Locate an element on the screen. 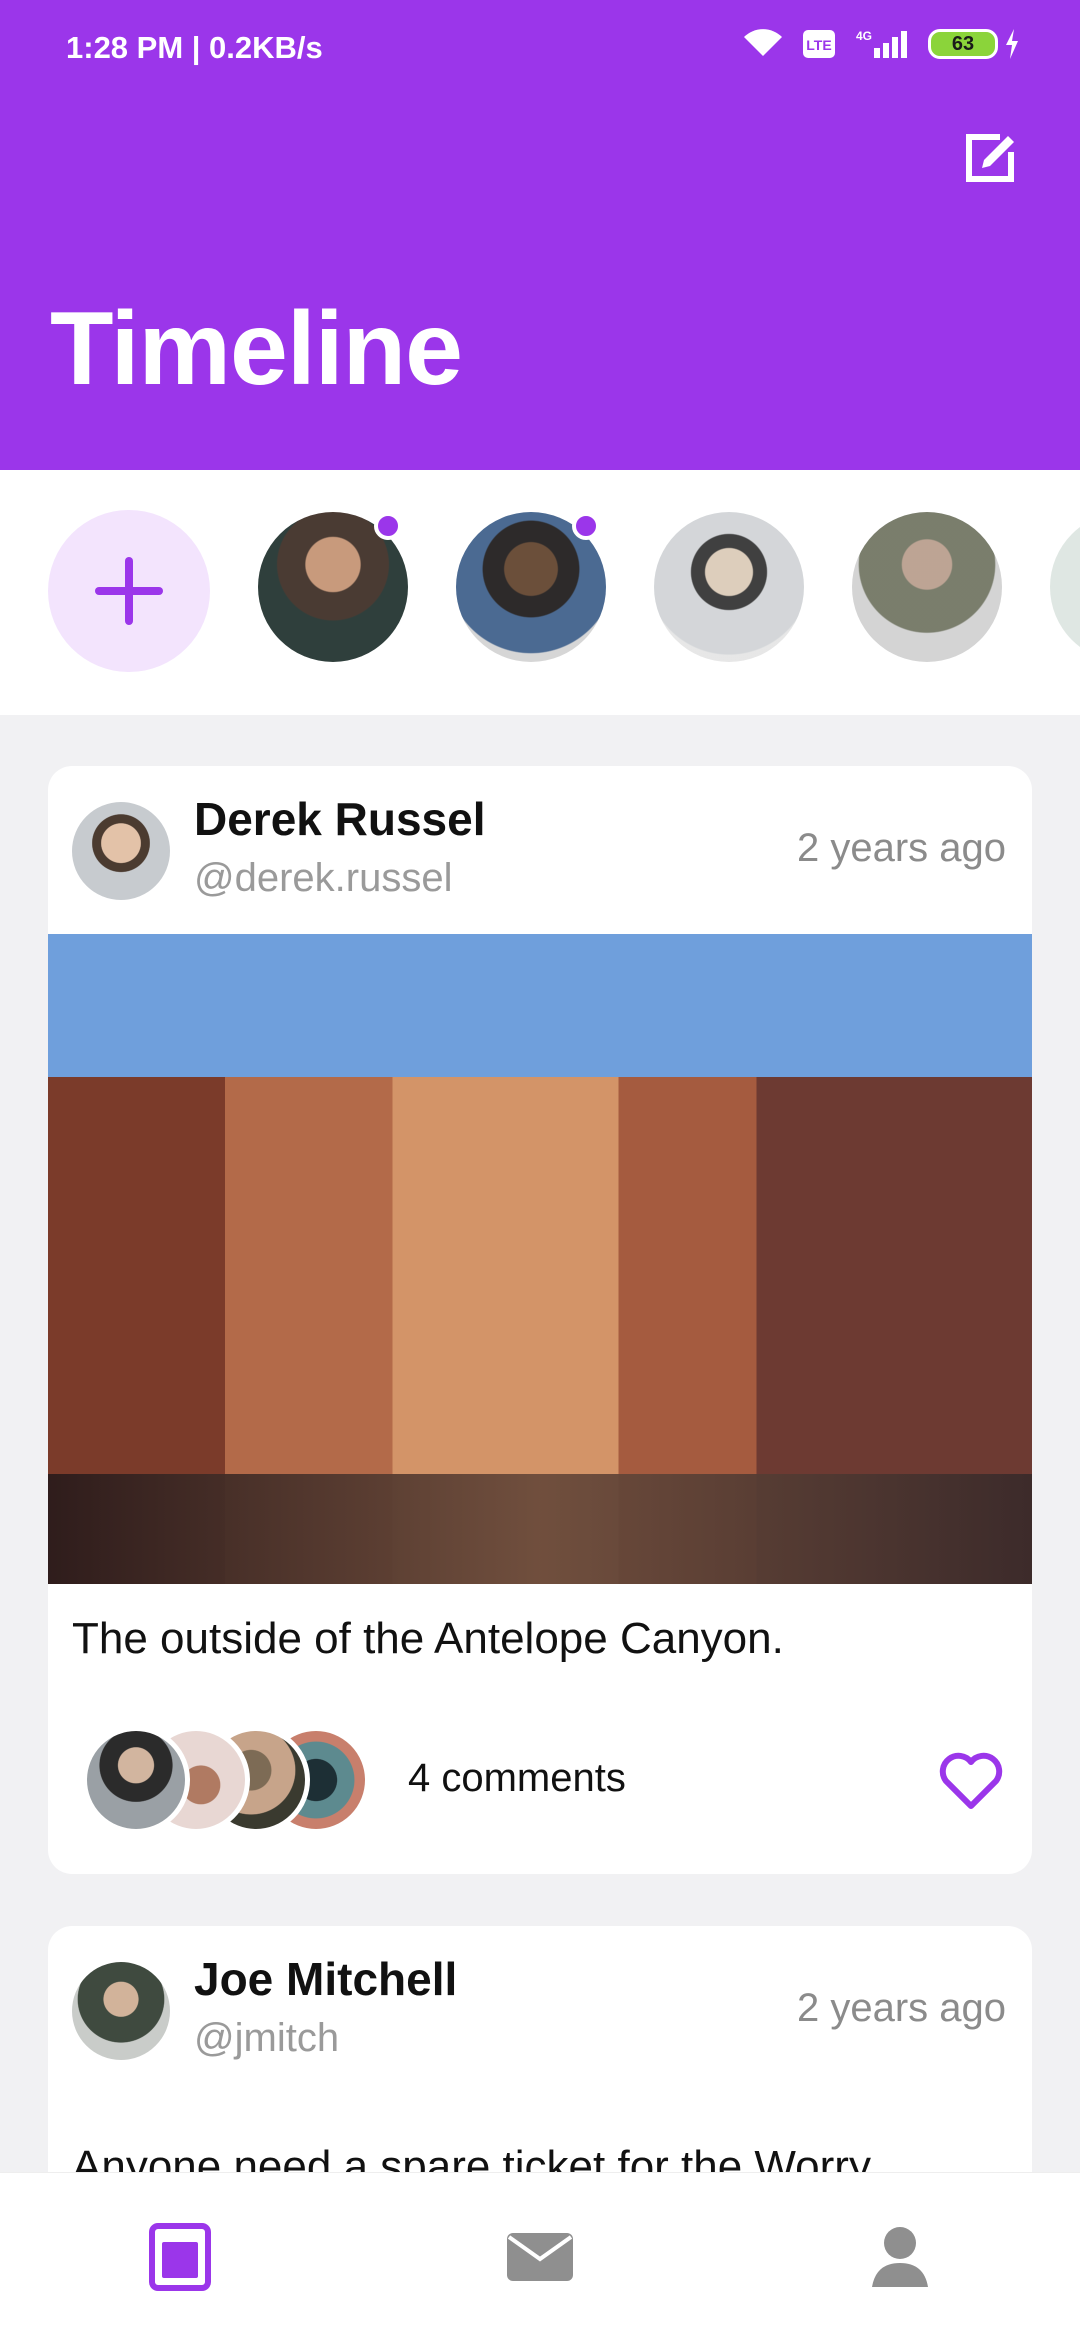 This screenshot has width=1080, height=2340. stories-strip is located at coordinates (540, 592).